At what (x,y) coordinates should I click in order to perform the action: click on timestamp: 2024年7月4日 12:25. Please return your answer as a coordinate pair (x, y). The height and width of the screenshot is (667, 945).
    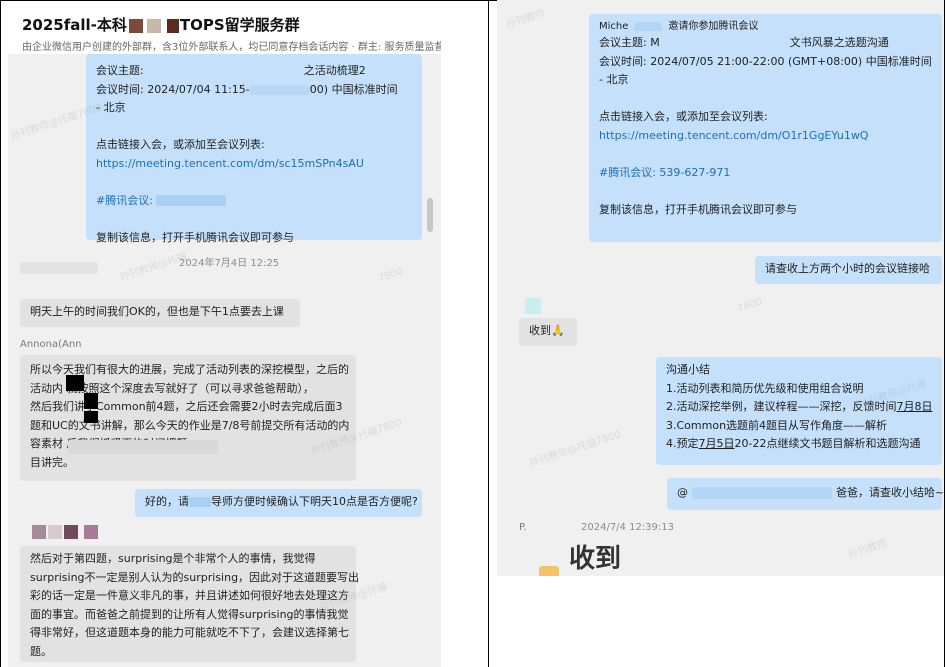
    Looking at the image, I should click on (229, 263).